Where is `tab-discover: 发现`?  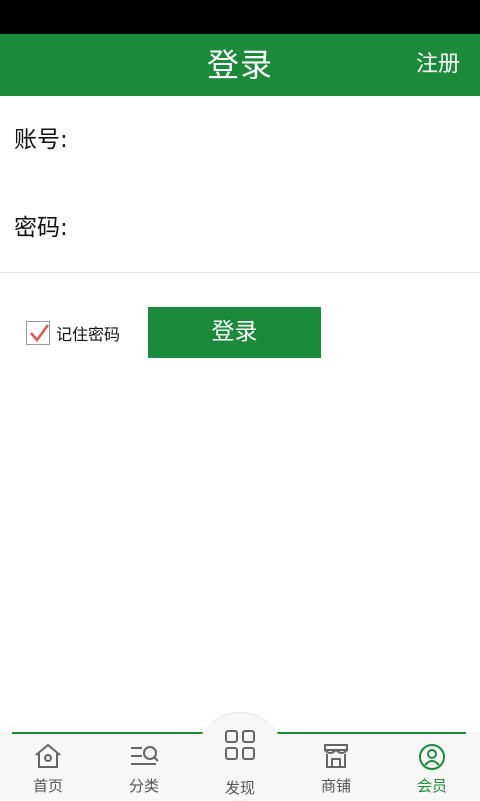
tab-discover: 发现 is located at coordinates (240, 756).